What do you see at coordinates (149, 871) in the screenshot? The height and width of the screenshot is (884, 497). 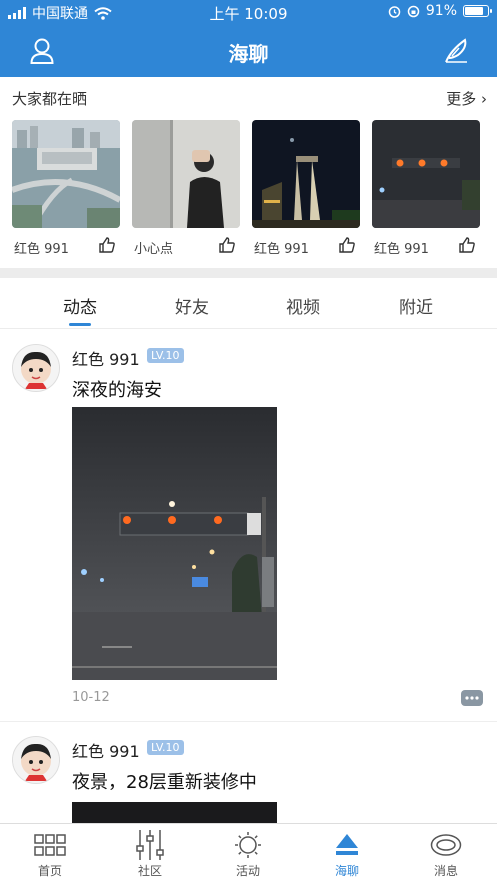 I see `nav-label: 社区` at bounding box center [149, 871].